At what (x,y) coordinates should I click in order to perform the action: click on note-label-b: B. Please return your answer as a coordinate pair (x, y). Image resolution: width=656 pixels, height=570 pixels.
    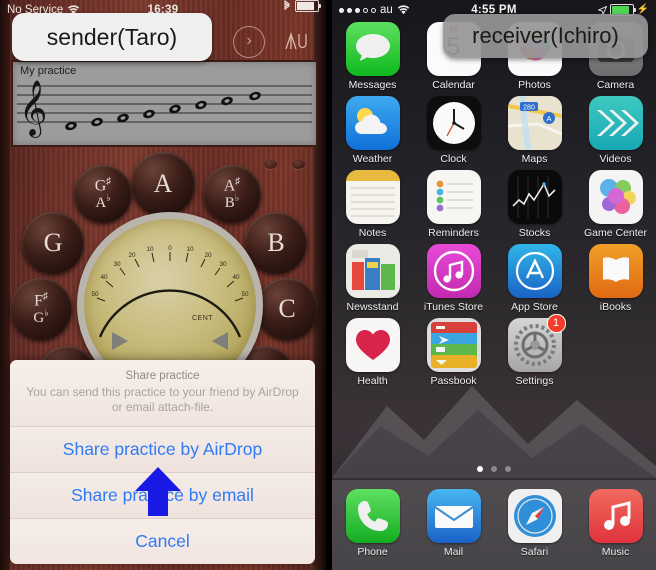
    Looking at the image, I should click on (276, 242).